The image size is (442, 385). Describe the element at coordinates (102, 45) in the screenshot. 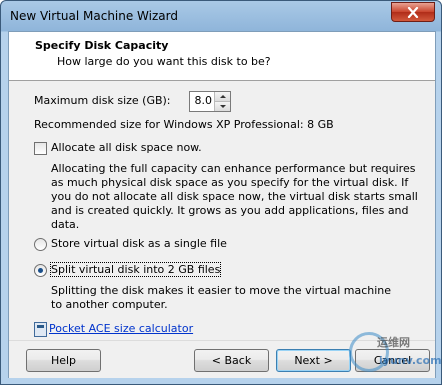

I see `page-title: Specify Disk Capacity` at that location.